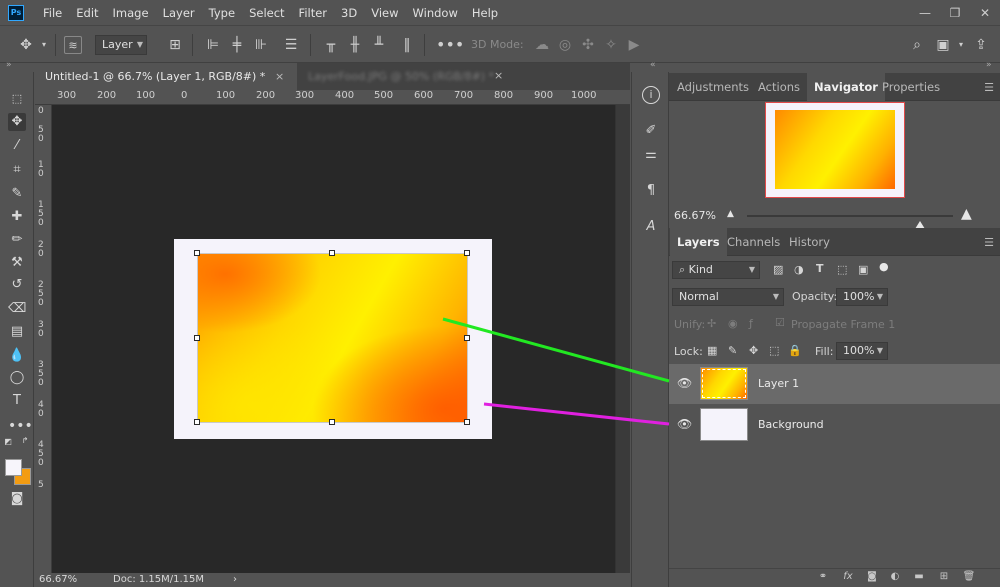 This screenshot has width=1000, height=587. Describe the element at coordinates (753, 350) in the screenshot. I see `lock-position-icon: ✥` at that location.